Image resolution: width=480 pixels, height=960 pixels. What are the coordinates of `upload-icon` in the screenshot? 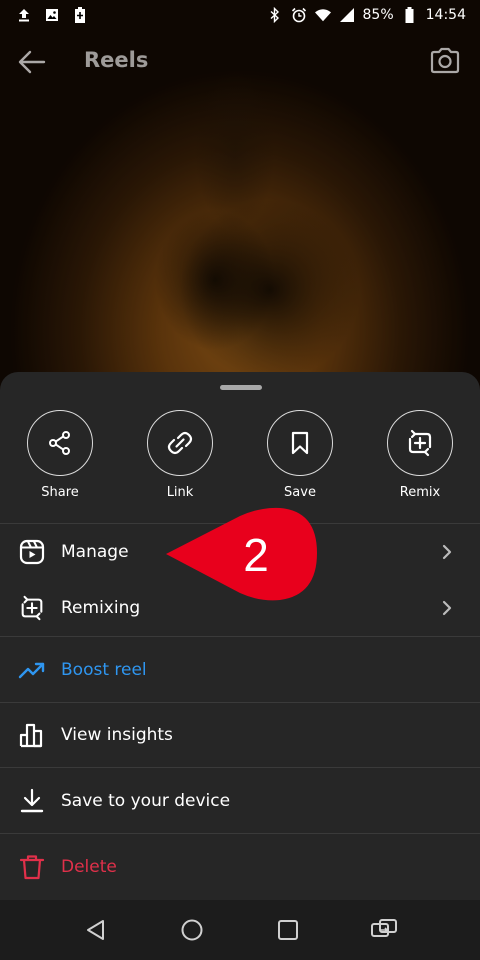 It's located at (24, 15).